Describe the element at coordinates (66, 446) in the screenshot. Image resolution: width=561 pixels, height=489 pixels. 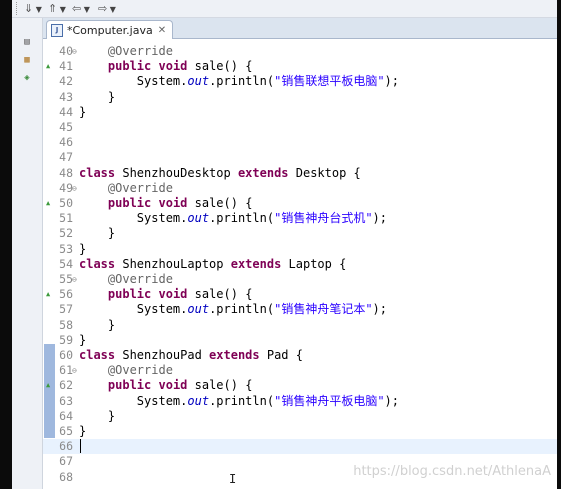
I see `line-number: 66` at that location.